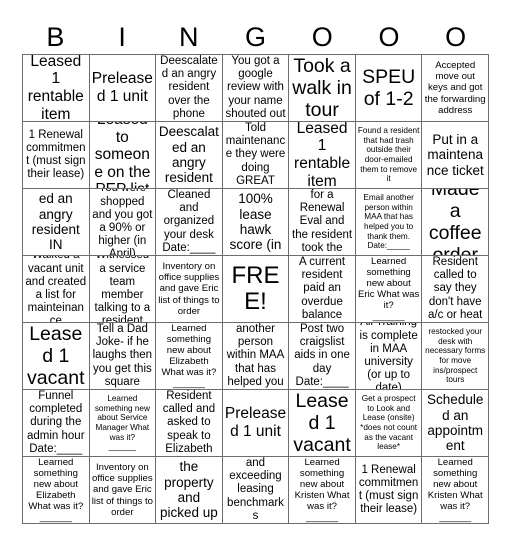 The height and width of the screenshot is (544, 511). Describe the element at coordinates (456, 37) in the screenshot. I see `header-letter-o3: O` at that location.